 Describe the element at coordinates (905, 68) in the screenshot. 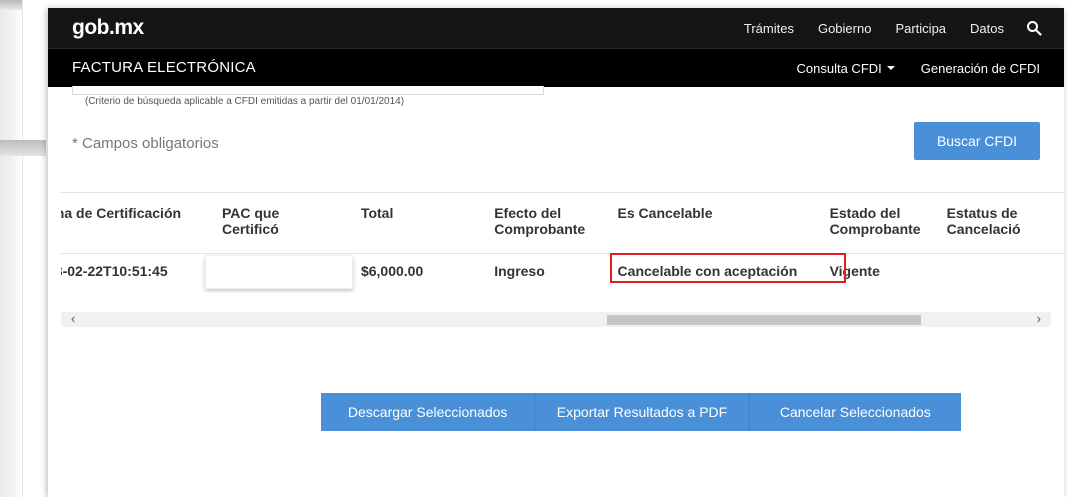

I see `sub-nav: Consulta CFDI Generación de CFDI` at that location.